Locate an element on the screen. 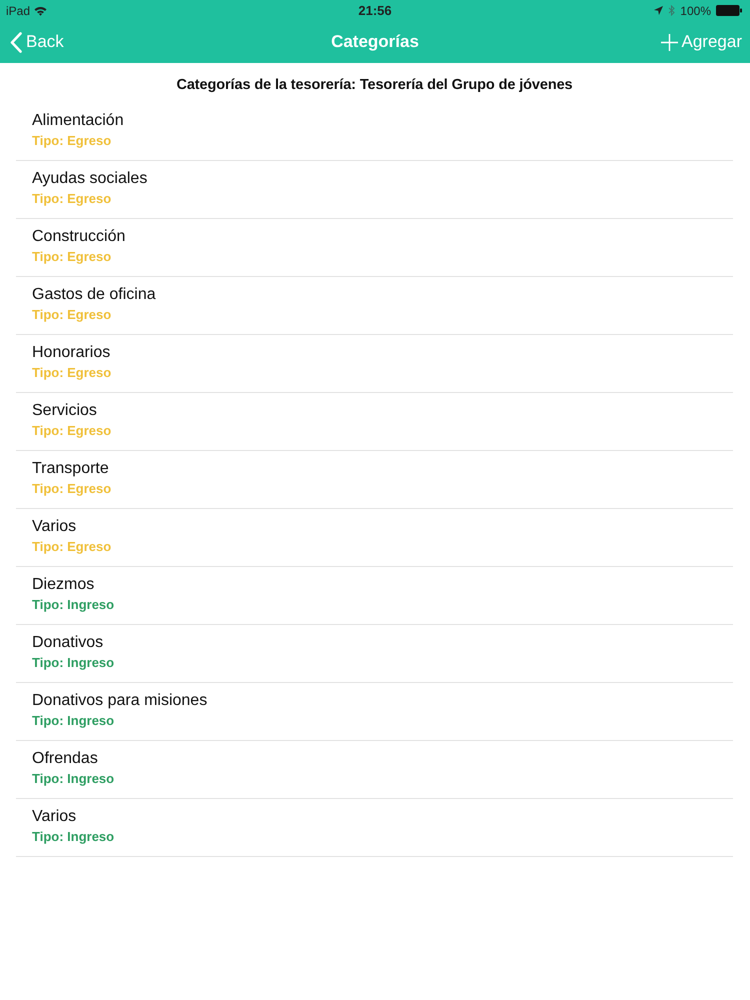 The image size is (750, 1000). category-name: Gastos de oficina is located at coordinates (94, 295).